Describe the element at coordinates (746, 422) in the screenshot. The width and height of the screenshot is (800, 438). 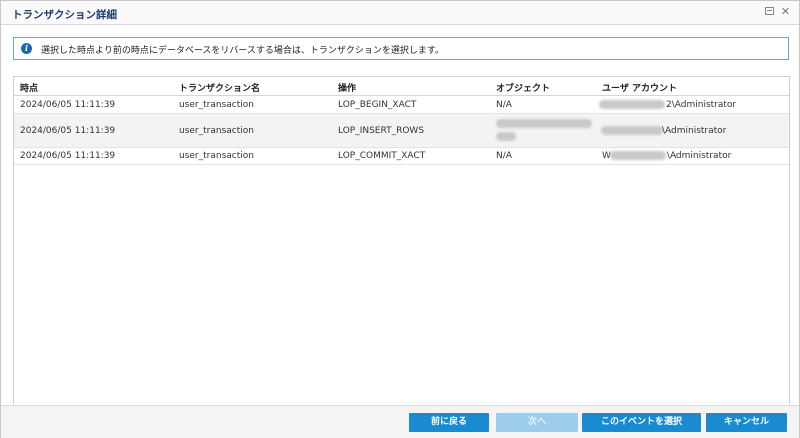
I see `cancel-button: キャンセル` at that location.